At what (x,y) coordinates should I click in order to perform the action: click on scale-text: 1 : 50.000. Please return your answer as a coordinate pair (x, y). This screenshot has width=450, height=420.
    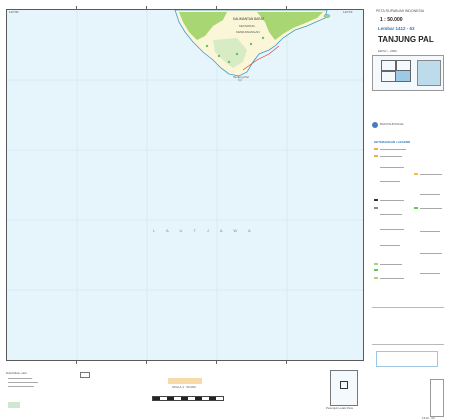
    Looking at the image, I should click on (391, 20).